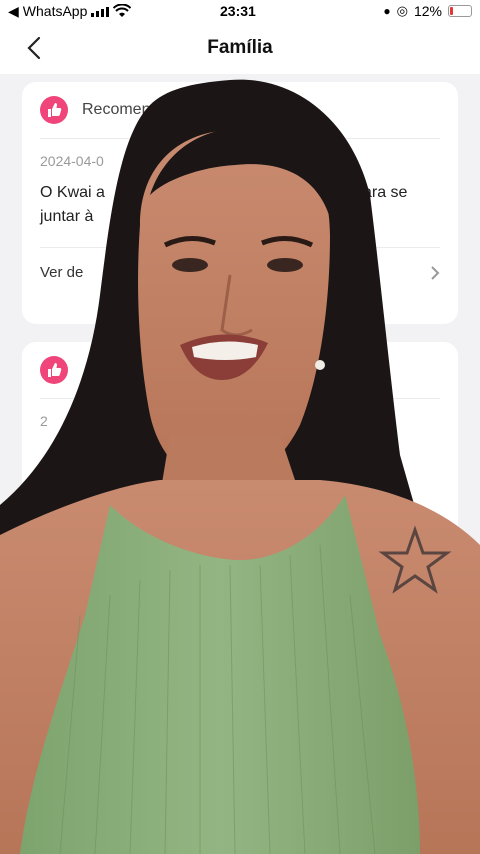 The height and width of the screenshot is (854, 480). I want to click on battery-percent: 12%, so click(427, 11).